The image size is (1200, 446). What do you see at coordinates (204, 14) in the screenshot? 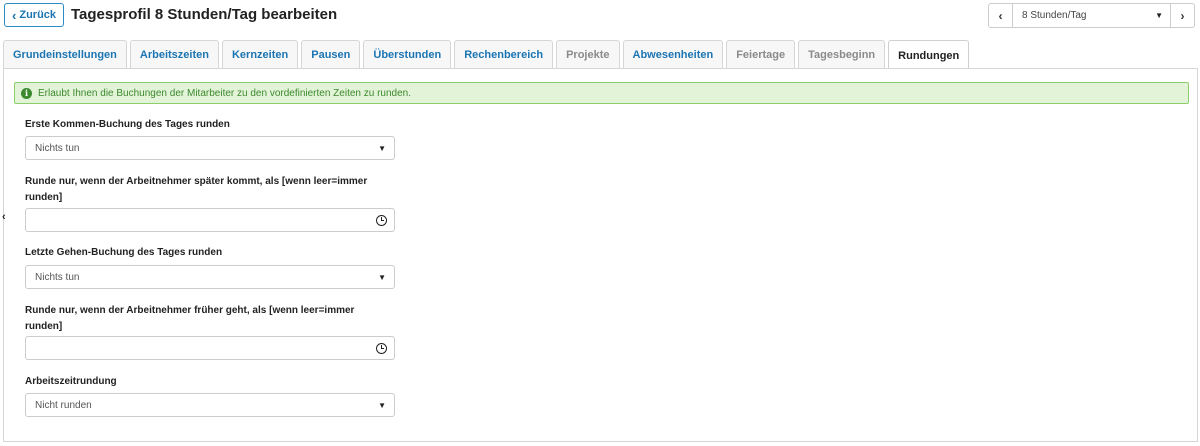
I see `page-title: Tagesprofil 8 Stunden/Tag bearbeiten` at bounding box center [204, 14].